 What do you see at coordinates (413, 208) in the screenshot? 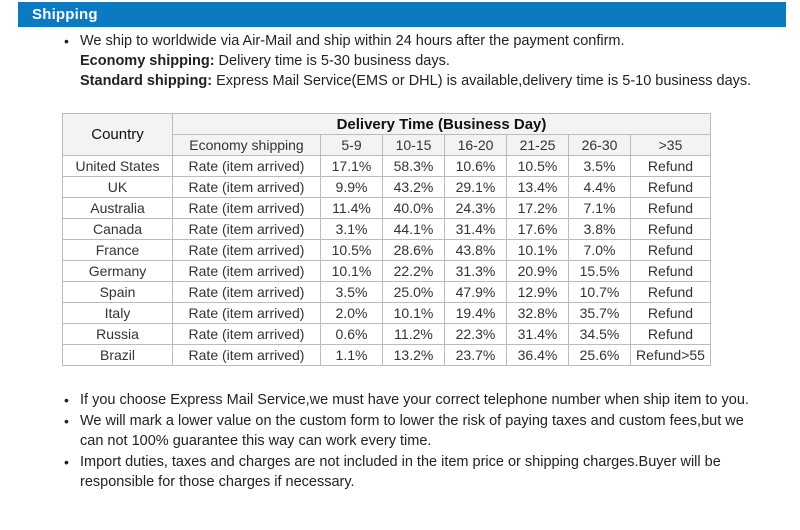
I see `cell-rate-10-15: 40.0%` at bounding box center [413, 208].